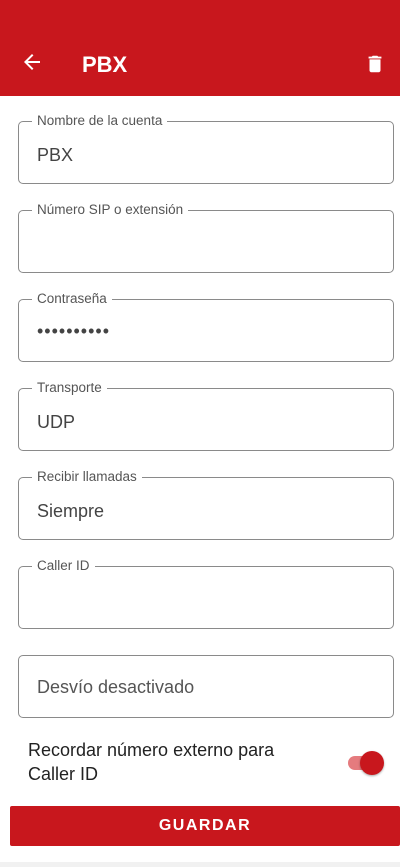 Image resolution: width=400 pixels, height=867 pixels. What do you see at coordinates (116, 687) in the screenshot?
I see `forwarding-value: Desvío desactivado` at bounding box center [116, 687].